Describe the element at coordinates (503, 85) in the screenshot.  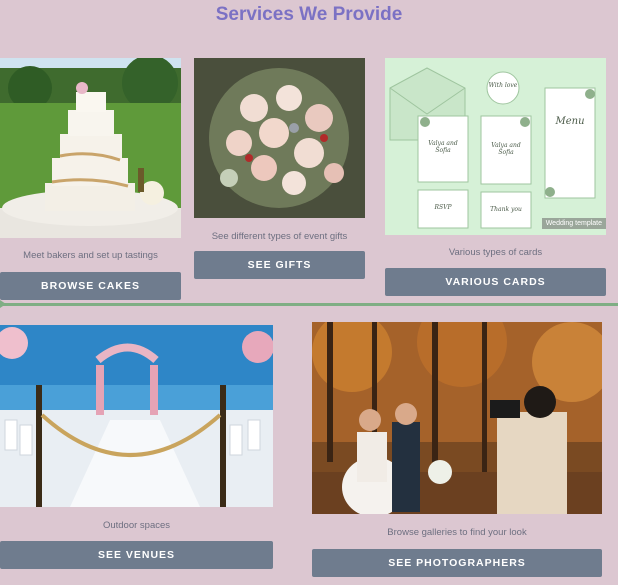
I see `cards-seal-text: With love` at that location.